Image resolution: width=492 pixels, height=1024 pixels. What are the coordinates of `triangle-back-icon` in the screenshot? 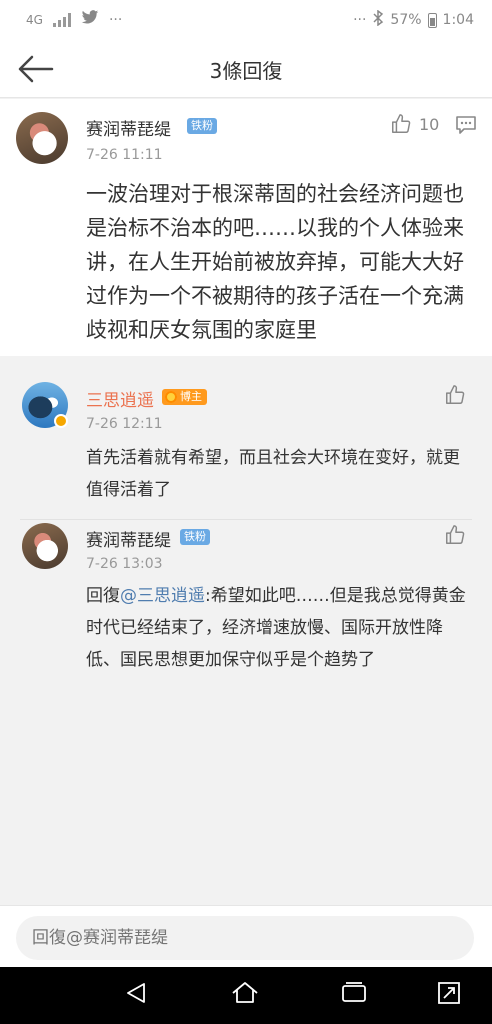 It's located at (136, 993).